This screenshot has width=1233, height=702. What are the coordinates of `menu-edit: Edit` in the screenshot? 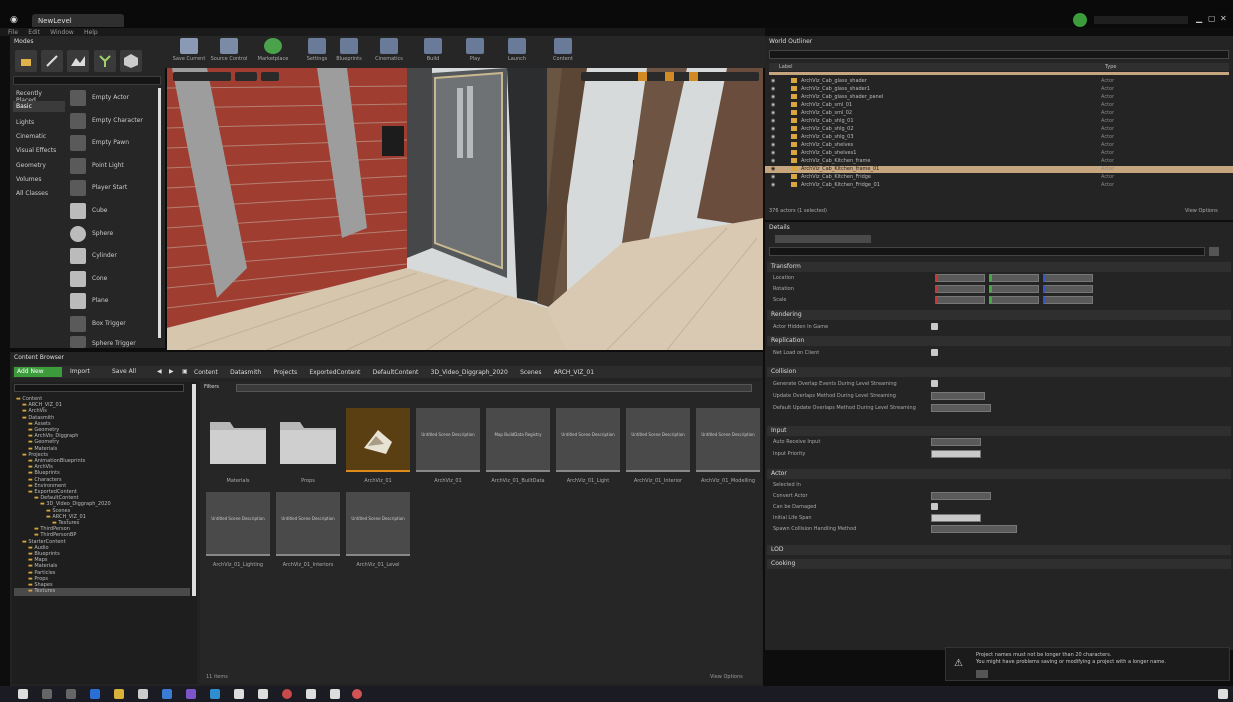 It's located at (34, 32).